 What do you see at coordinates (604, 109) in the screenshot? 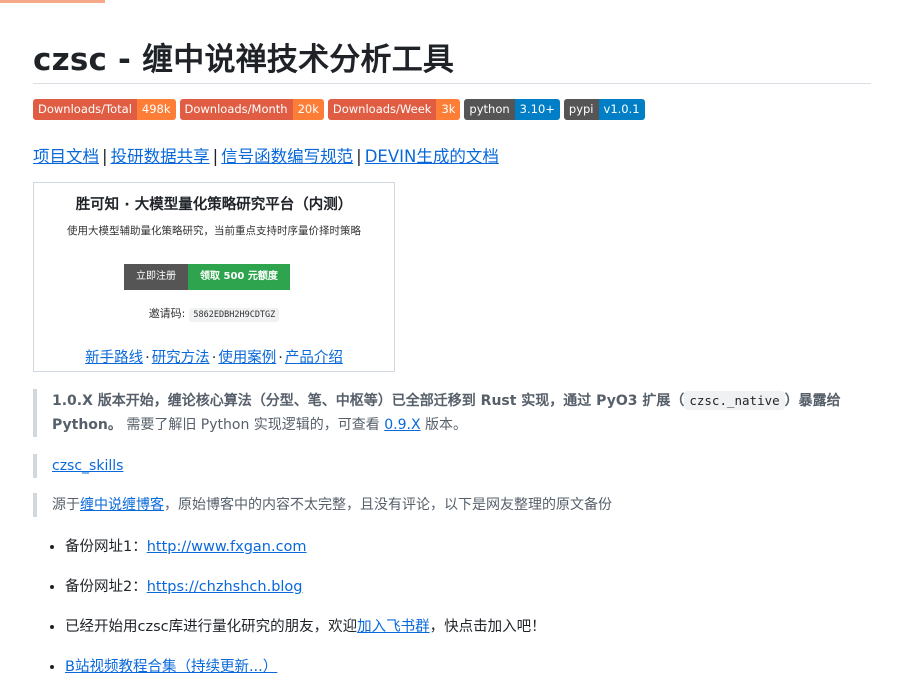
I see `badge-pypi: pypi v1.0.1` at bounding box center [604, 109].